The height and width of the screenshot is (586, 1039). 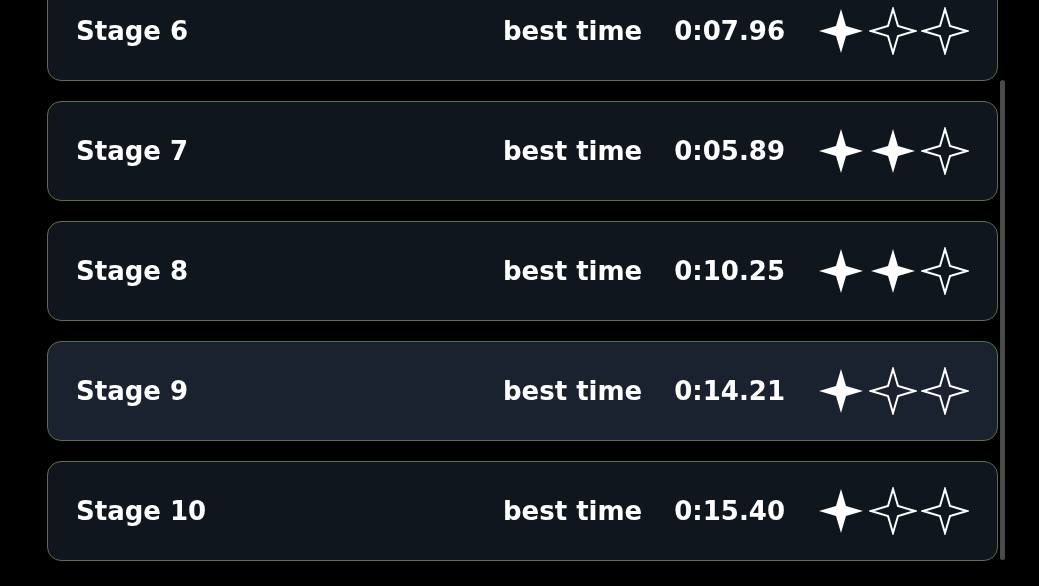 What do you see at coordinates (132, 151) in the screenshot?
I see `stage-name: Stage 7` at bounding box center [132, 151].